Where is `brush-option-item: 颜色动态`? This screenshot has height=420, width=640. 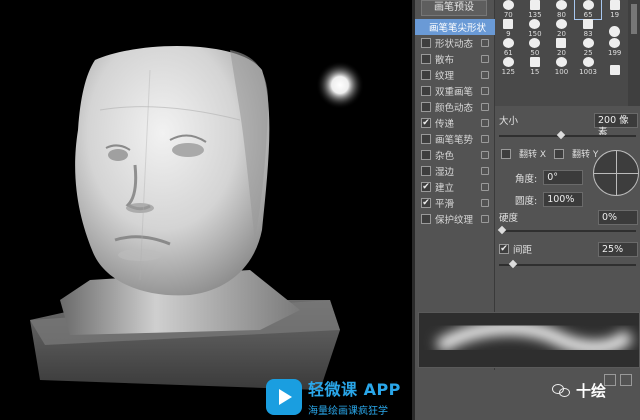 brush-option-item: 颜色动态 is located at coordinates (455, 107).